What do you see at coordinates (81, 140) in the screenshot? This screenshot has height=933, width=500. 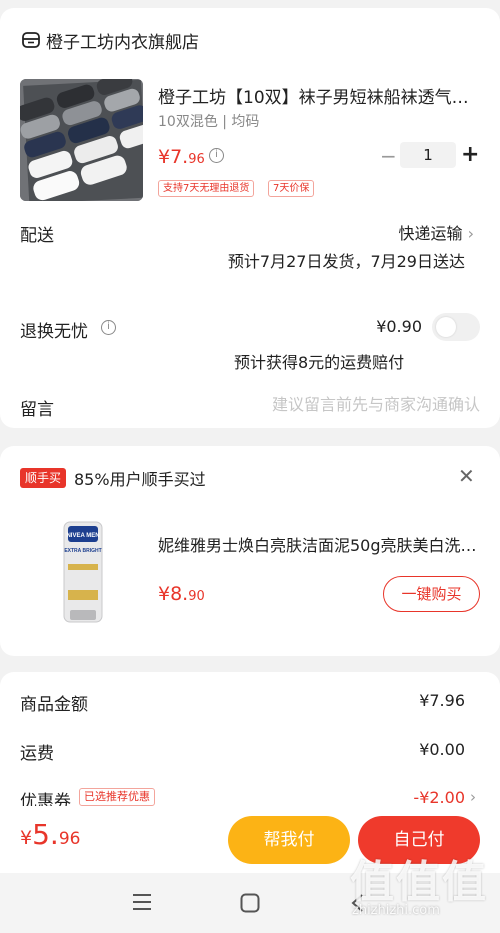 I see `product-image` at bounding box center [81, 140].